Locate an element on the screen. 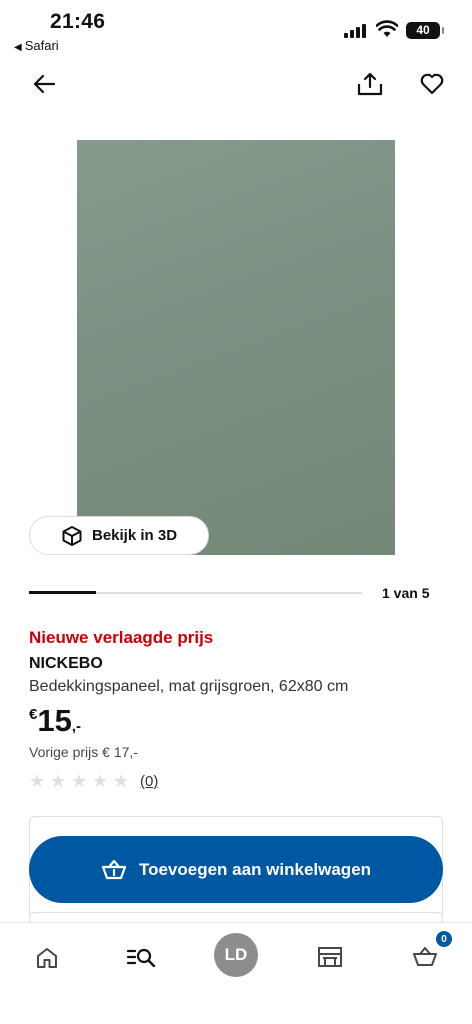 This screenshot has width=472, height=1024. back-triangle-icon: ◀ is located at coordinates (18, 47).